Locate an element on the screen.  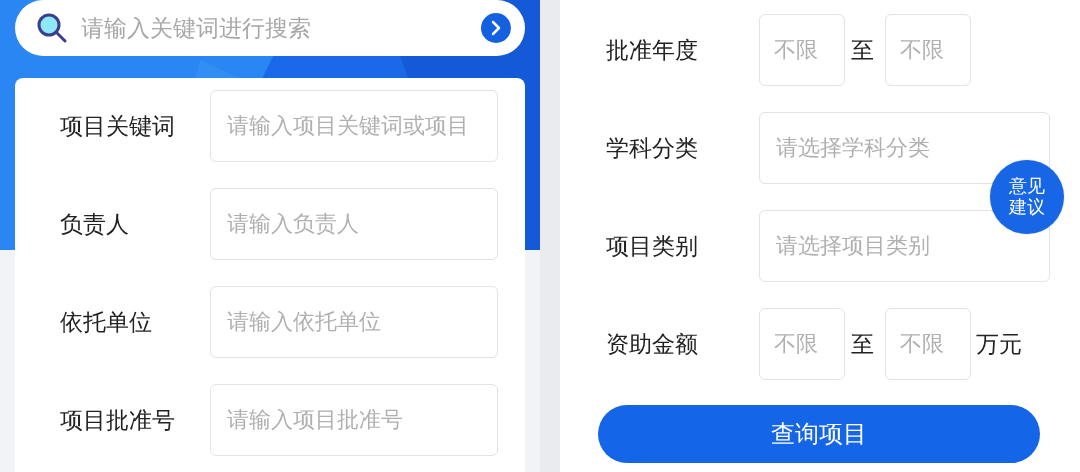
input-field: 请输入项目关键词或项目 is located at coordinates (354, 126).